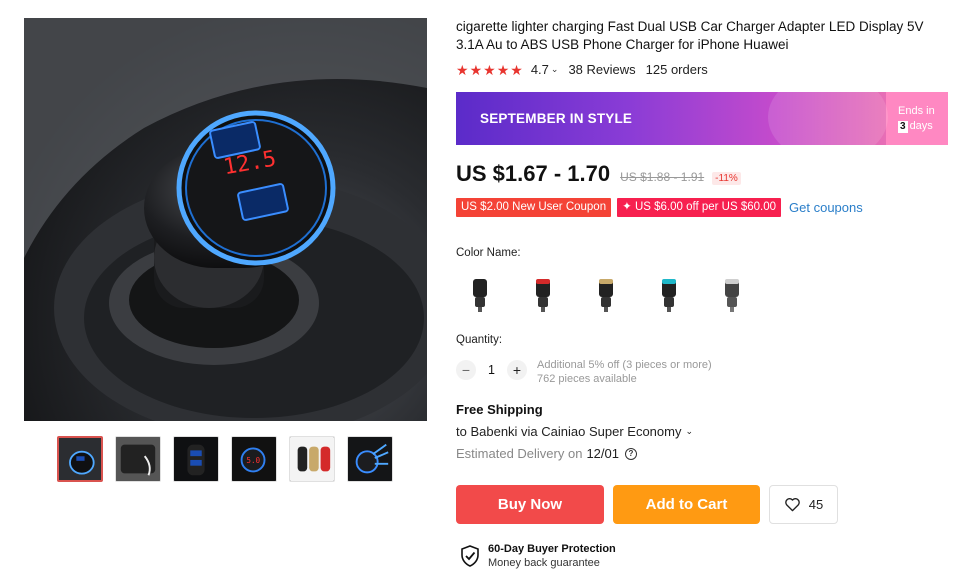  I want to click on color-option-red, so click(542, 295).